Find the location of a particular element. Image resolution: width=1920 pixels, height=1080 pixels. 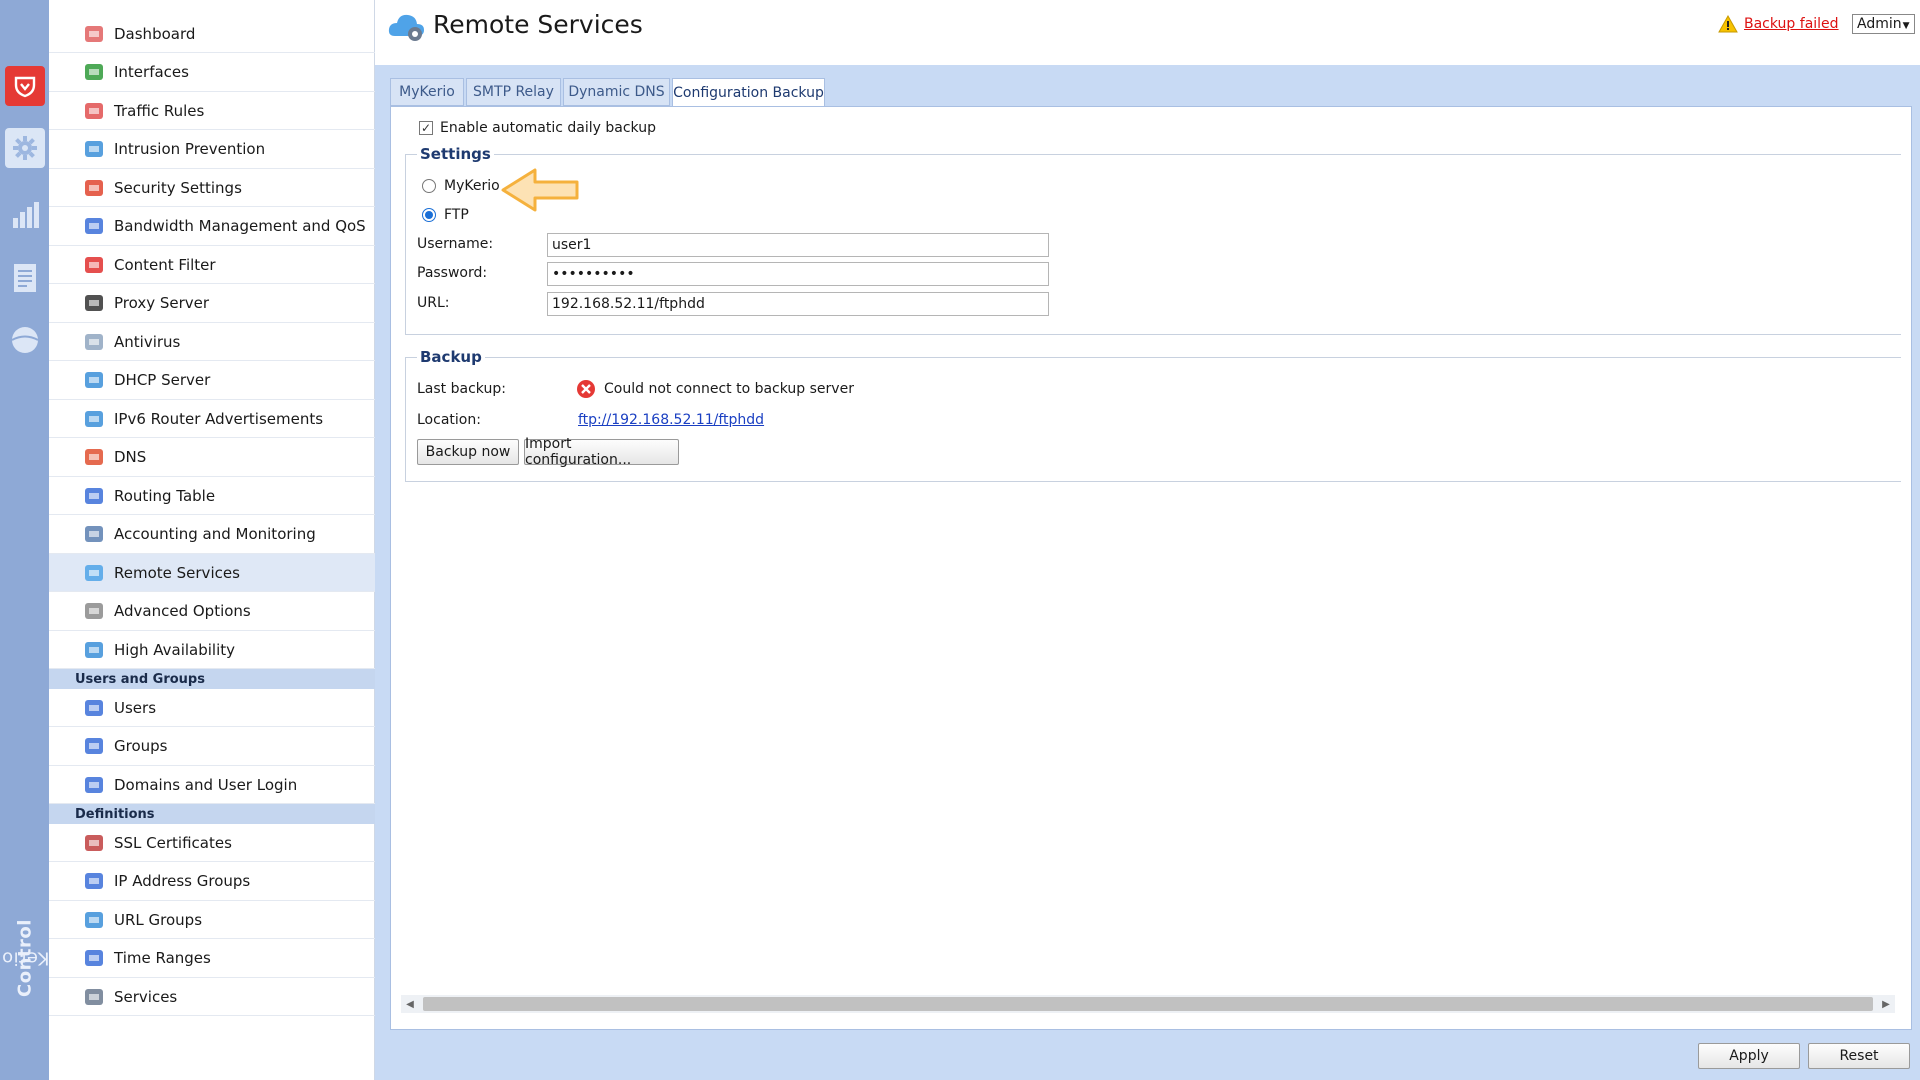

horizontal-scrollbar: ◀ ▶ is located at coordinates (1148, 1004).